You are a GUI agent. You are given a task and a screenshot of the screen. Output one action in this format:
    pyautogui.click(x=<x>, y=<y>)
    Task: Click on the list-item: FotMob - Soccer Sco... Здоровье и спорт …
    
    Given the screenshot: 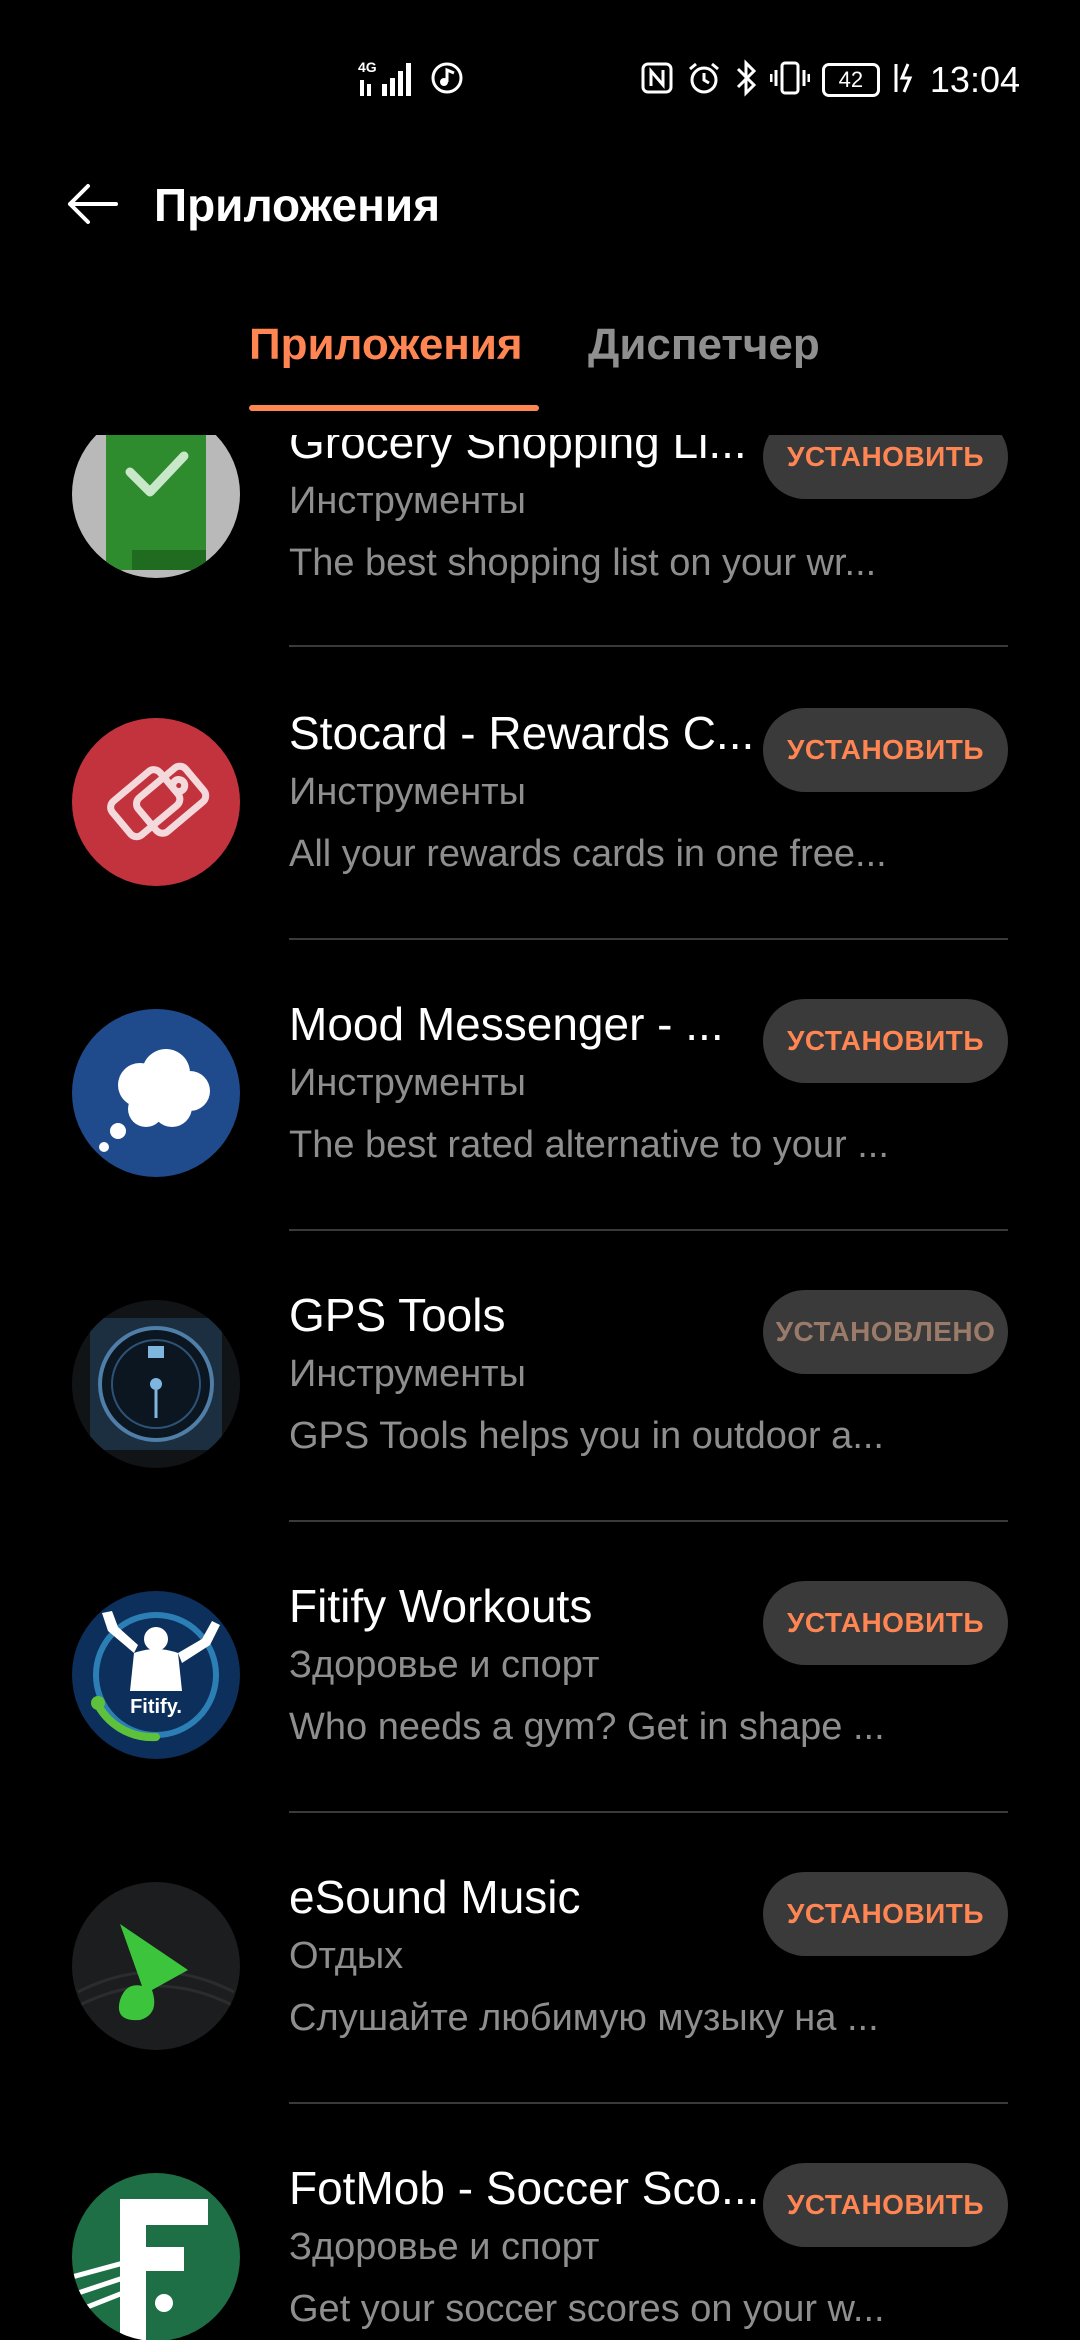 What is the action you would take?
    pyautogui.click(x=540, y=2230)
    